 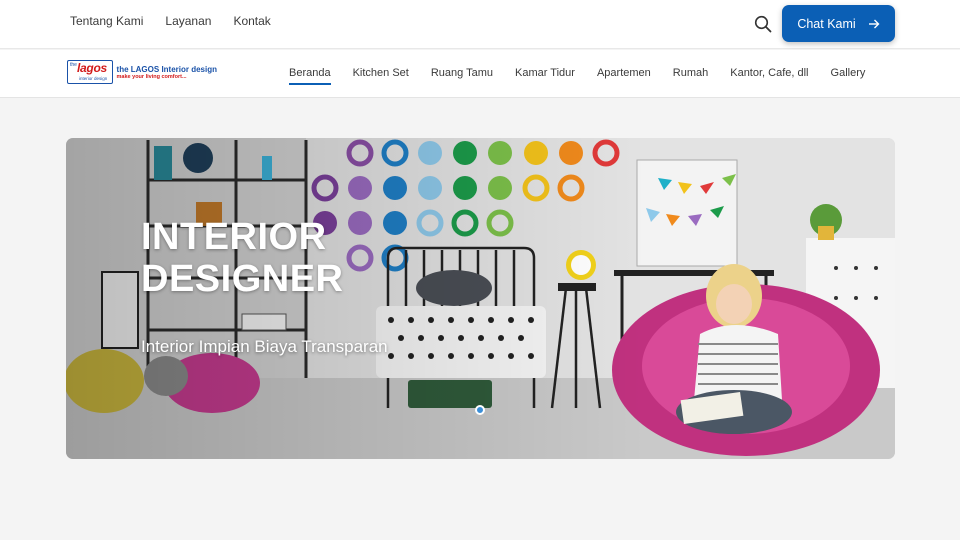 I want to click on logo-badge-sub: interior design, so click(x=93, y=78).